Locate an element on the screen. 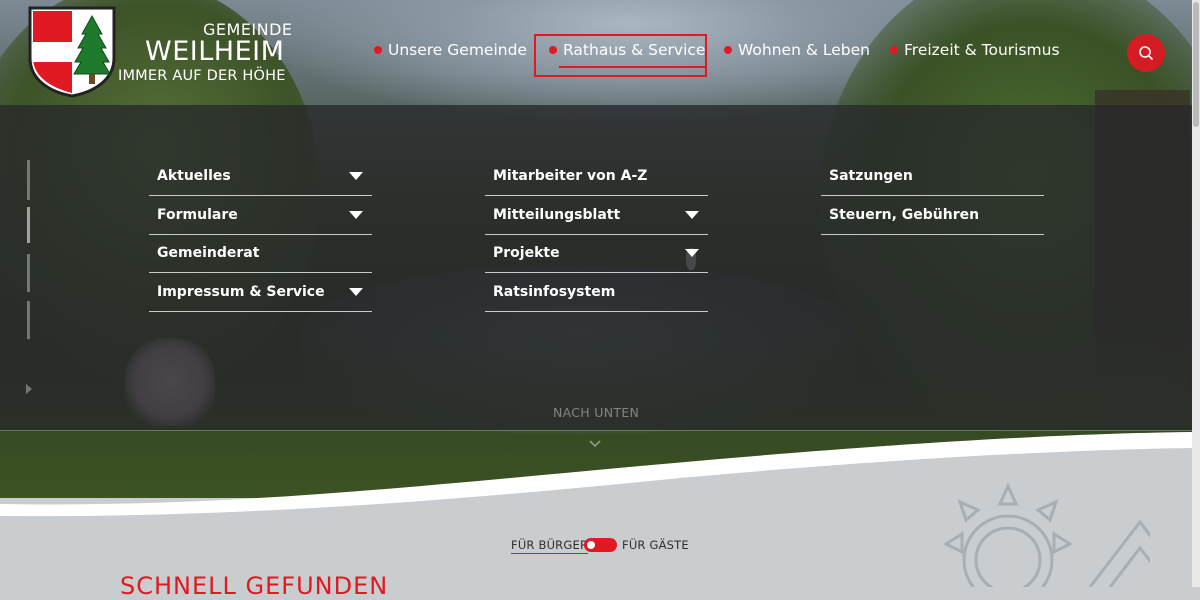 Image resolution: width=1200 pixels, height=600 pixels. menu-link-mitteilungsblatt: Mitteilungsblatt is located at coordinates (556, 215).